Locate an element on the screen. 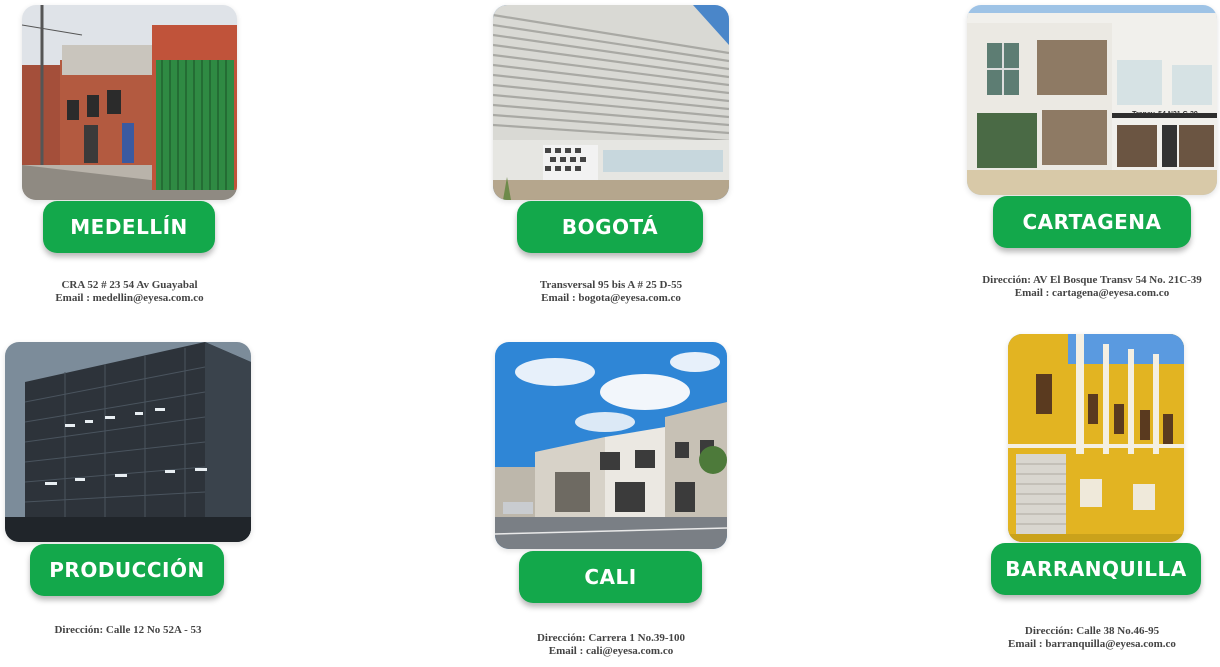  produccion-building-photo is located at coordinates (128, 442).